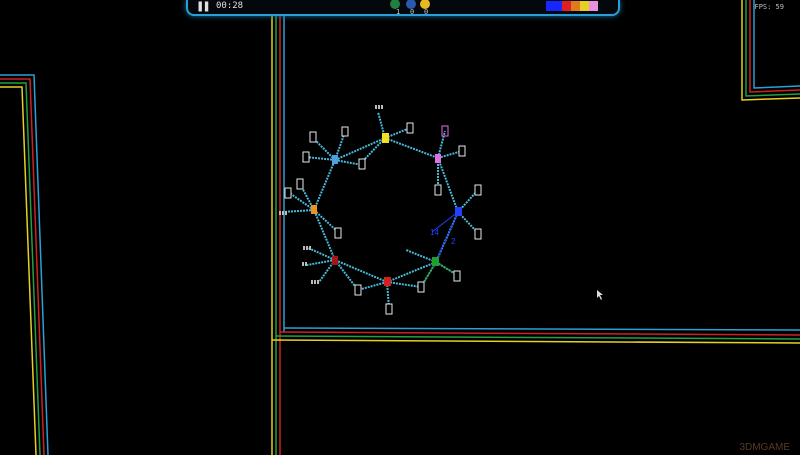 The image size is (800, 455). What do you see at coordinates (600, 295) in the screenshot?
I see `mouse-cursor-icon` at bounding box center [600, 295].